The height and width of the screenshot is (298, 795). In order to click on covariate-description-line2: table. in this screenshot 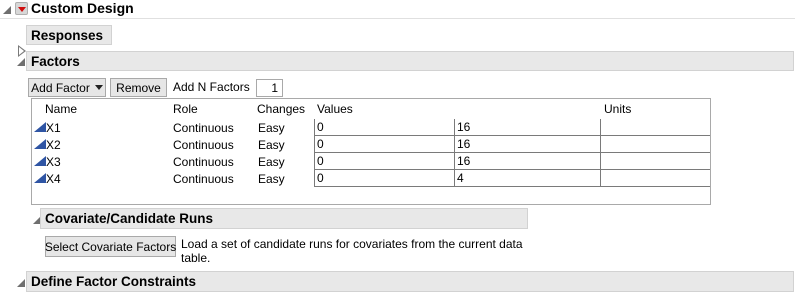, I will do `click(196, 258)`.